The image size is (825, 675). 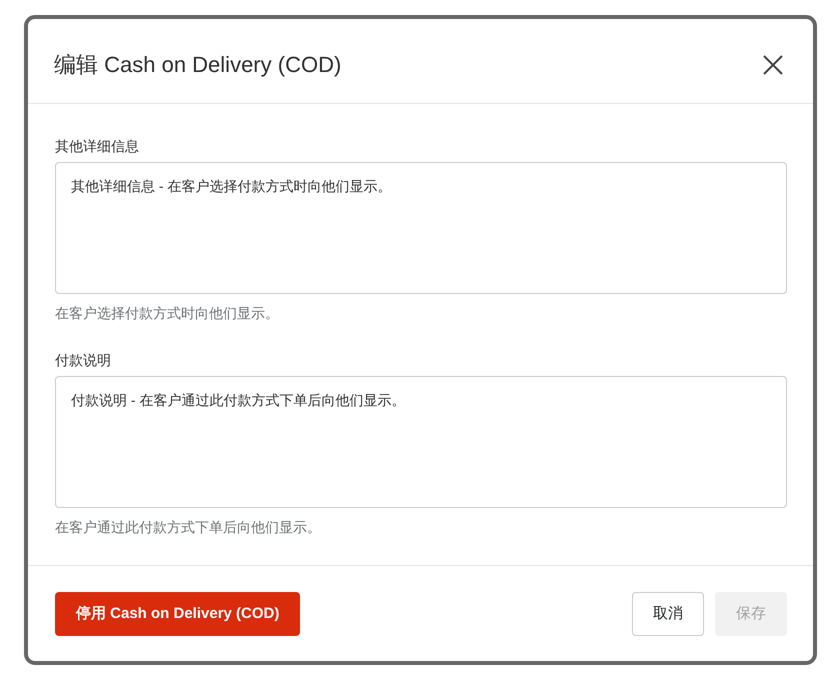 What do you see at coordinates (773, 65) in the screenshot?
I see `close-icon` at bounding box center [773, 65].